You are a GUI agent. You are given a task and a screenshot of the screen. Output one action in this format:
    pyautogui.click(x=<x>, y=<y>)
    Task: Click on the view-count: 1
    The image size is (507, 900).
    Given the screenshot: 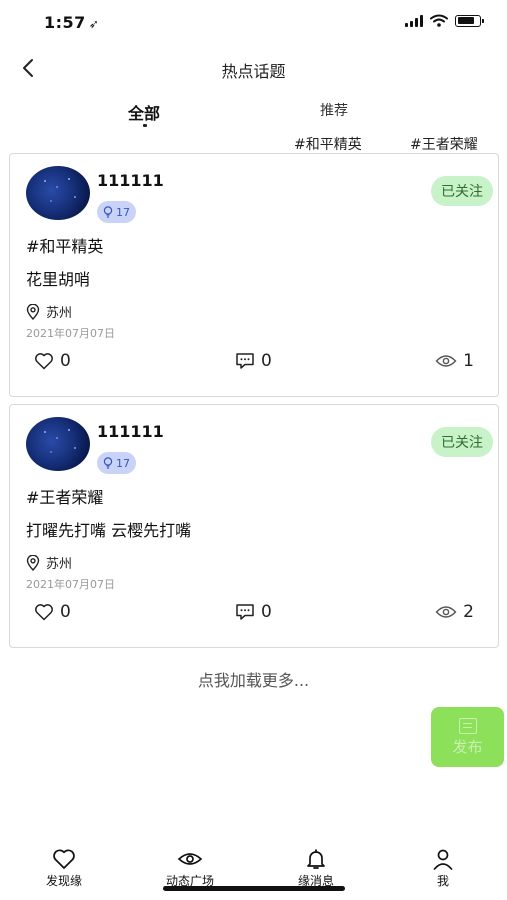 What is the action you would take?
    pyautogui.click(x=468, y=361)
    